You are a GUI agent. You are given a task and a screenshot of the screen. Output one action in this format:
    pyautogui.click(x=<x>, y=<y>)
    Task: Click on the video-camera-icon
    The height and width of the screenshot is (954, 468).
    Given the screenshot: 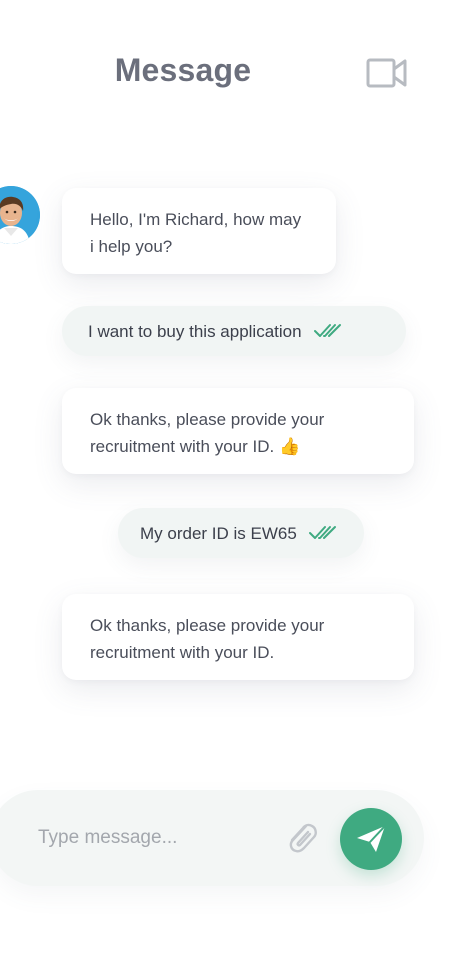 What is the action you would take?
    pyautogui.click(x=387, y=73)
    